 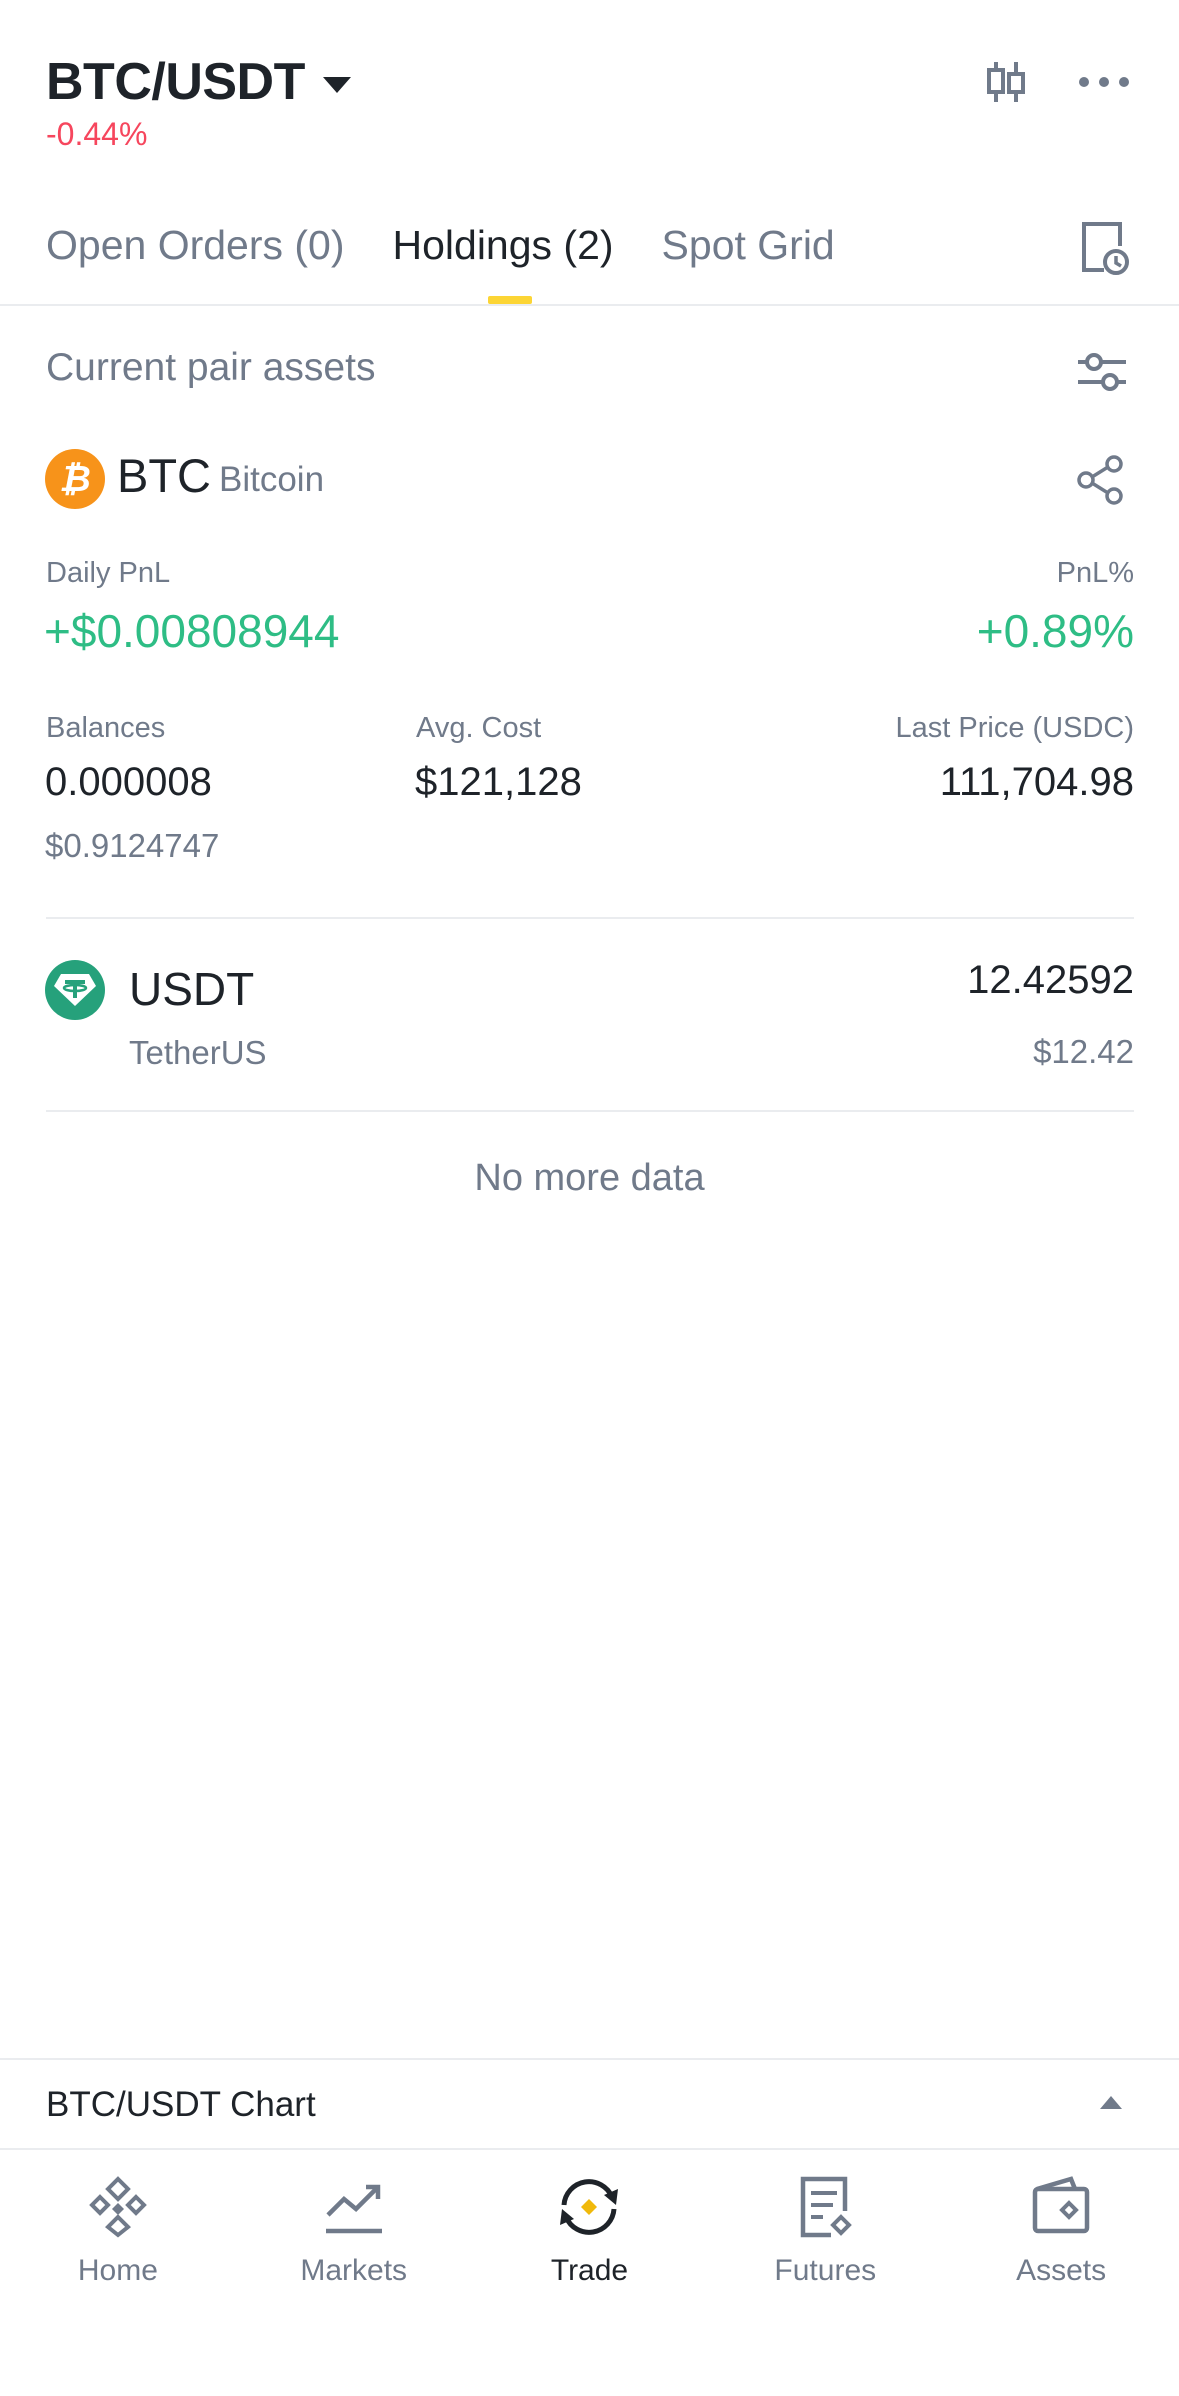 I want to click on chart-toggle-label: BTC/USDT Chart, so click(x=181, y=2105).